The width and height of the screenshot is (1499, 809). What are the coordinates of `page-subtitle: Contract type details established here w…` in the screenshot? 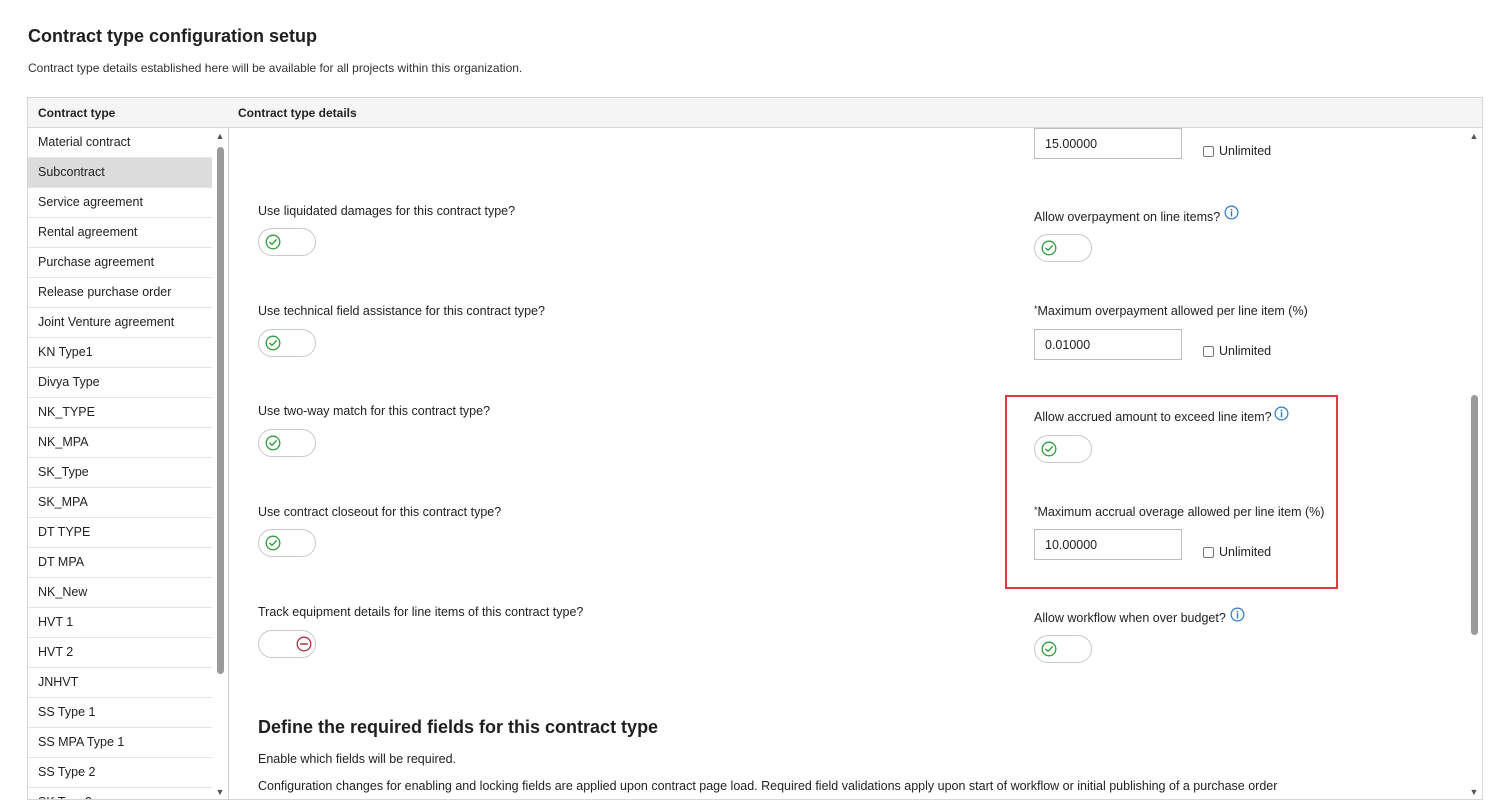 It's located at (275, 68).